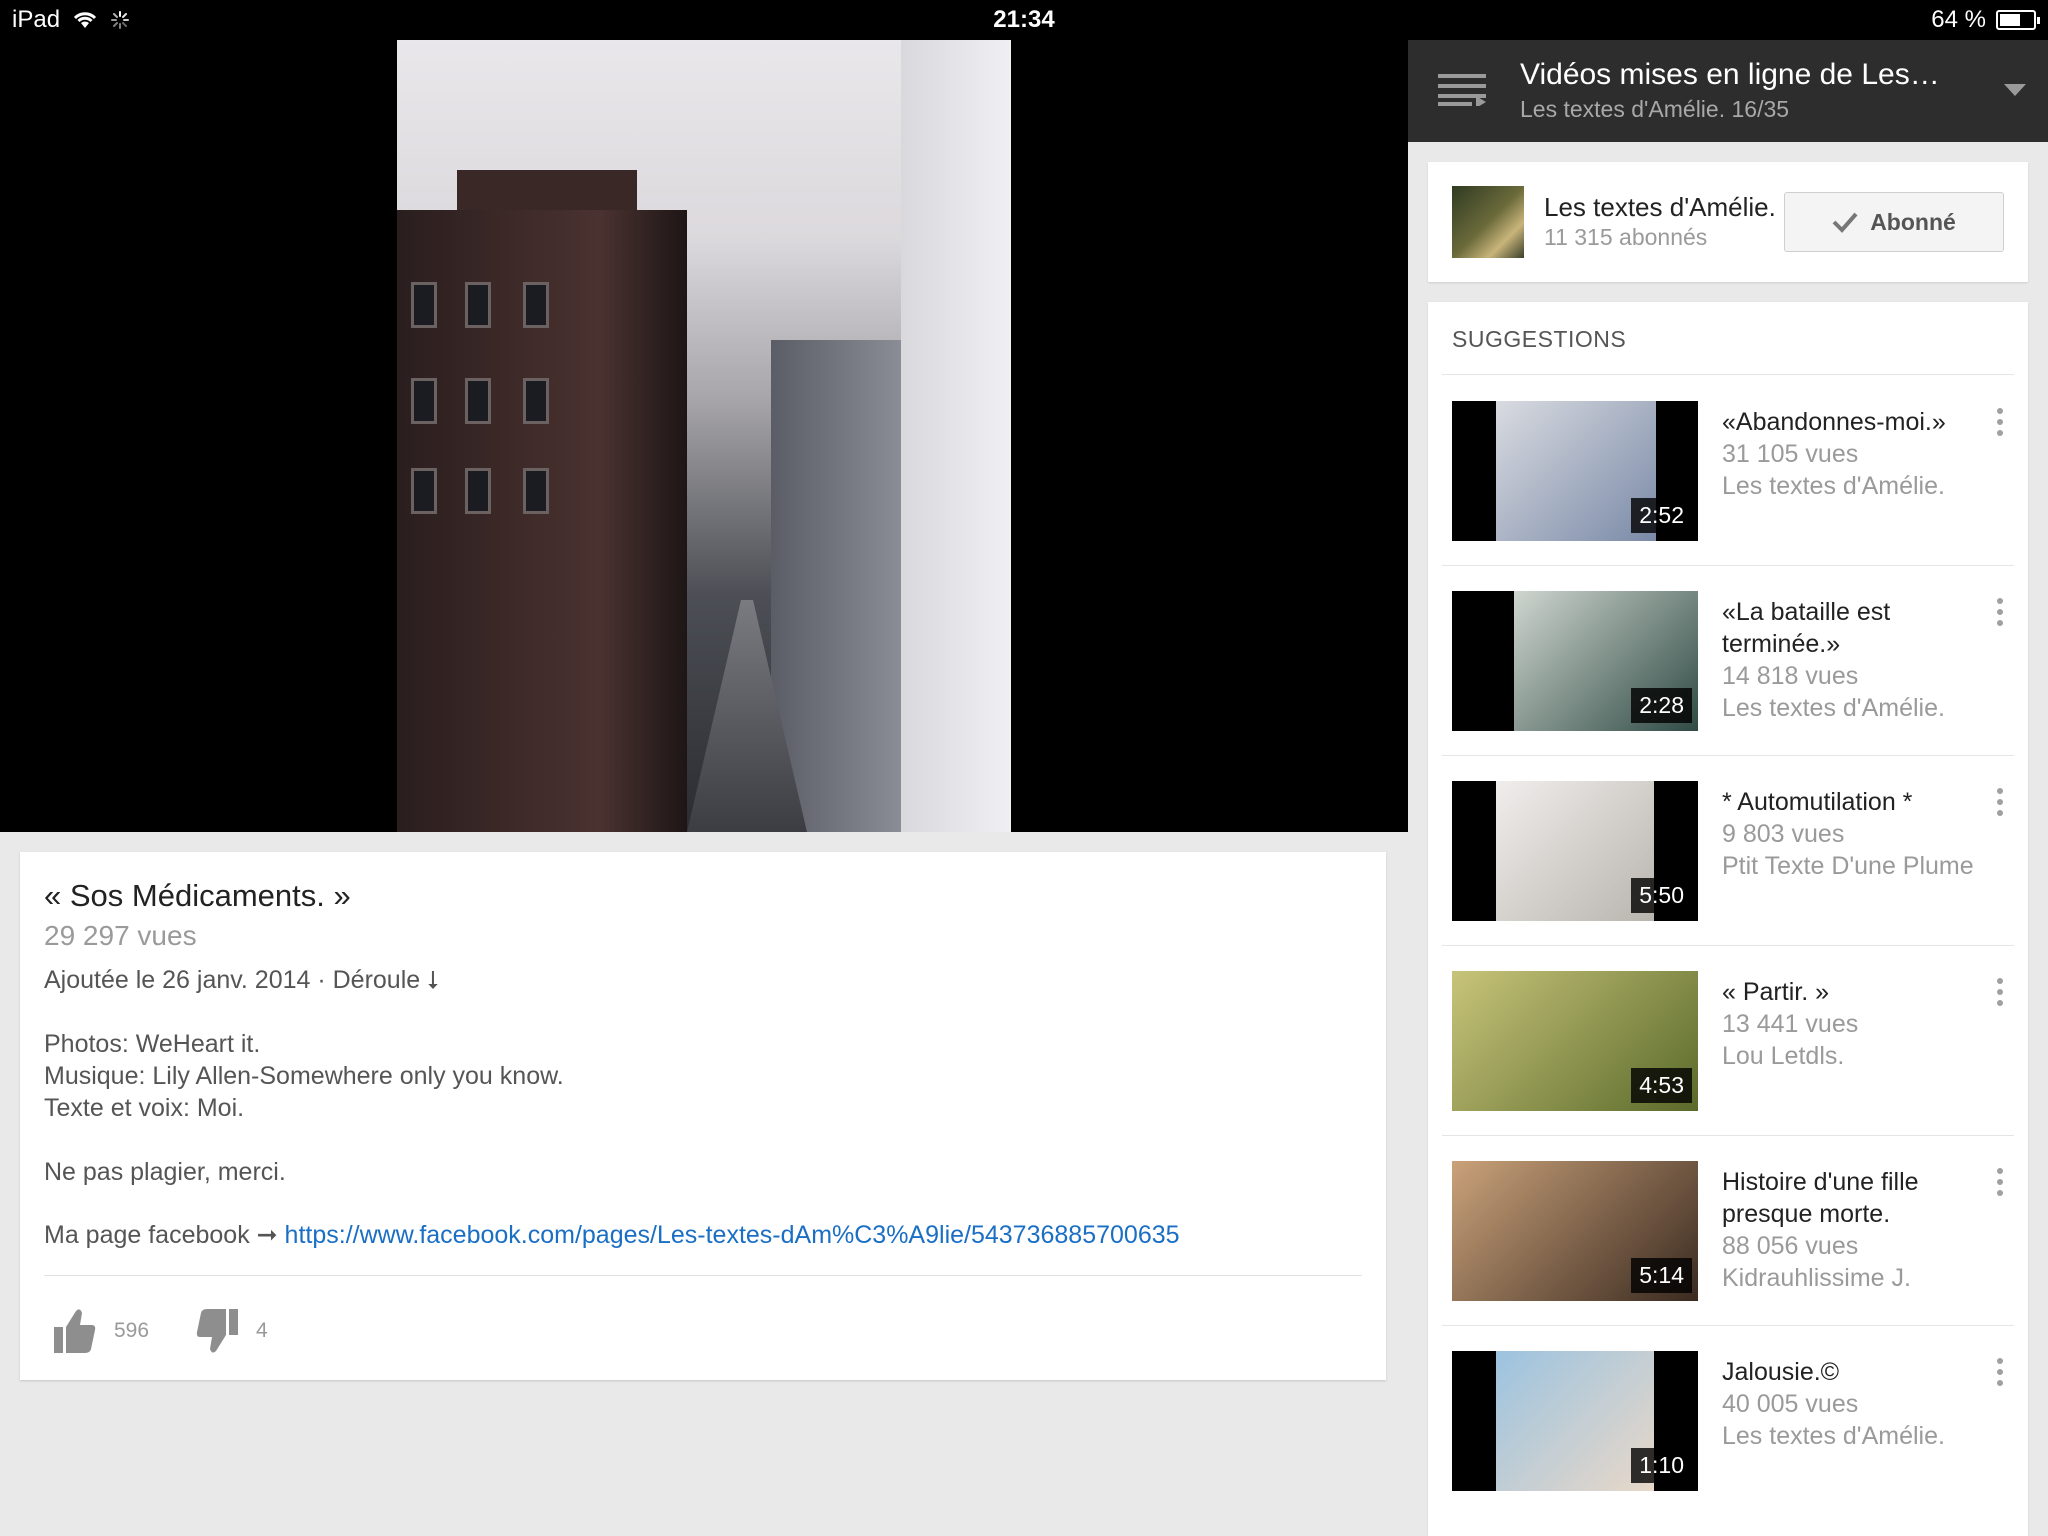  What do you see at coordinates (1661, 515) in the screenshot?
I see `video-duration: 2:52` at bounding box center [1661, 515].